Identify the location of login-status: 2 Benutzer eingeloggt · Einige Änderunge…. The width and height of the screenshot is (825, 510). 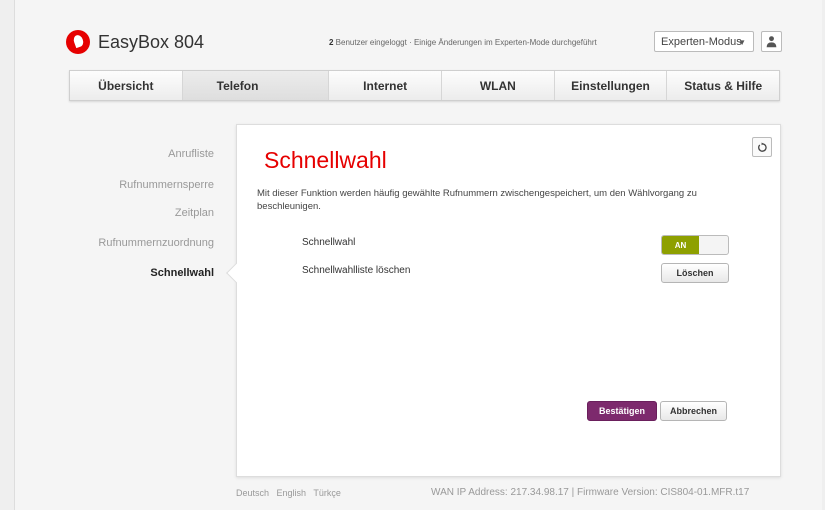
(463, 42).